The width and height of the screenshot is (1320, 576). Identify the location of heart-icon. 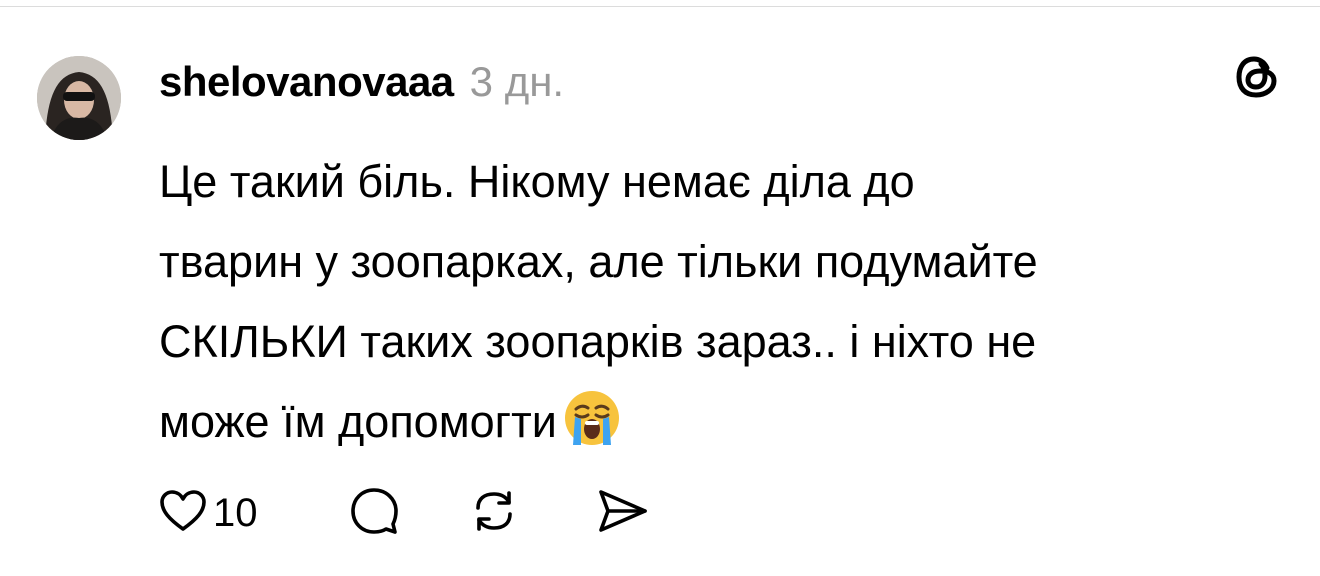
(183, 513).